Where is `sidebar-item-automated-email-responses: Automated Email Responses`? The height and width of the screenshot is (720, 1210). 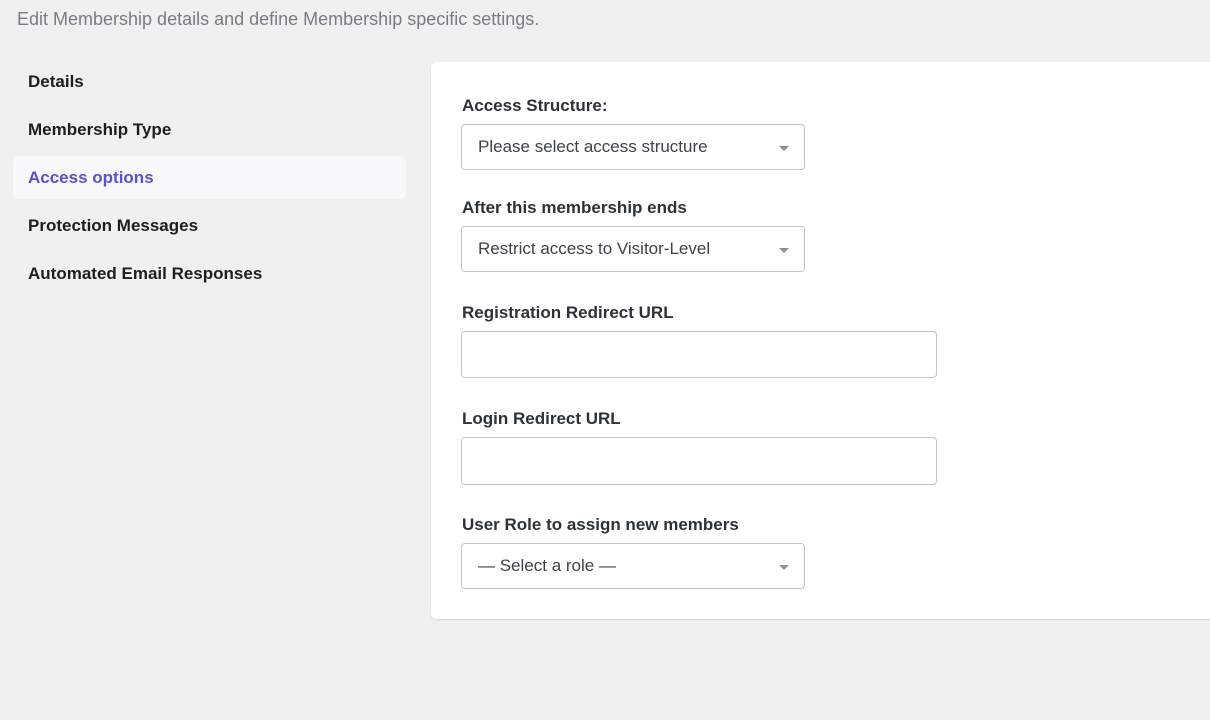
sidebar-item-automated-email-responses: Automated Email Responses is located at coordinates (209, 273).